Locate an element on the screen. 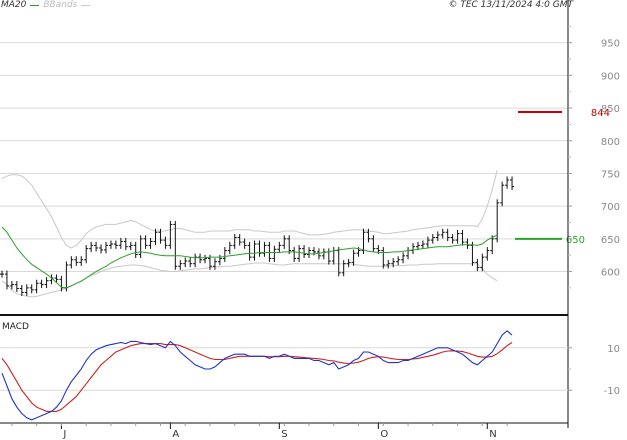  time-tick-label: A is located at coordinates (175, 434).